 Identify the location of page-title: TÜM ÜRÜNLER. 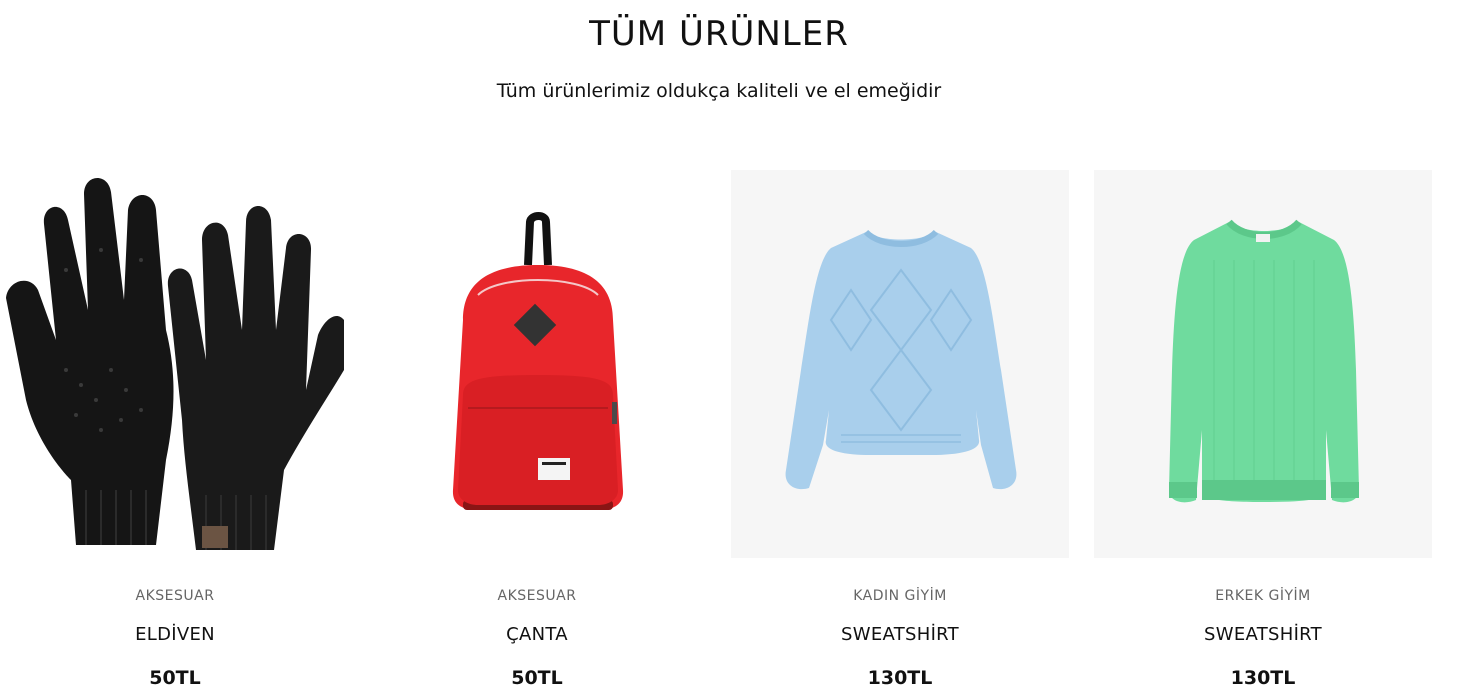
(719, 34).